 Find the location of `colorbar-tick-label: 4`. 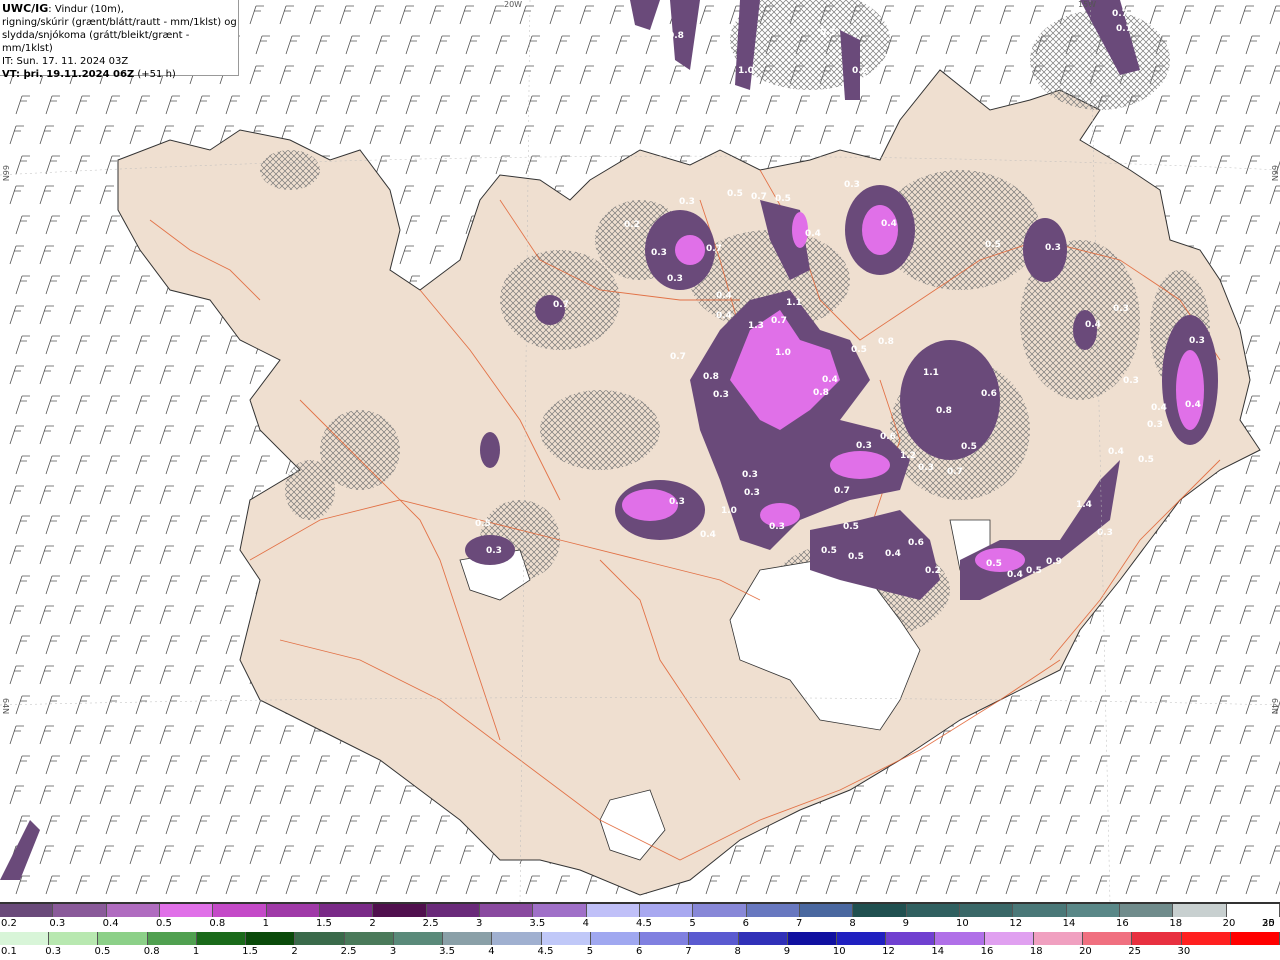

colorbar-tick-label: 4 is located at coordinates (491, 951).